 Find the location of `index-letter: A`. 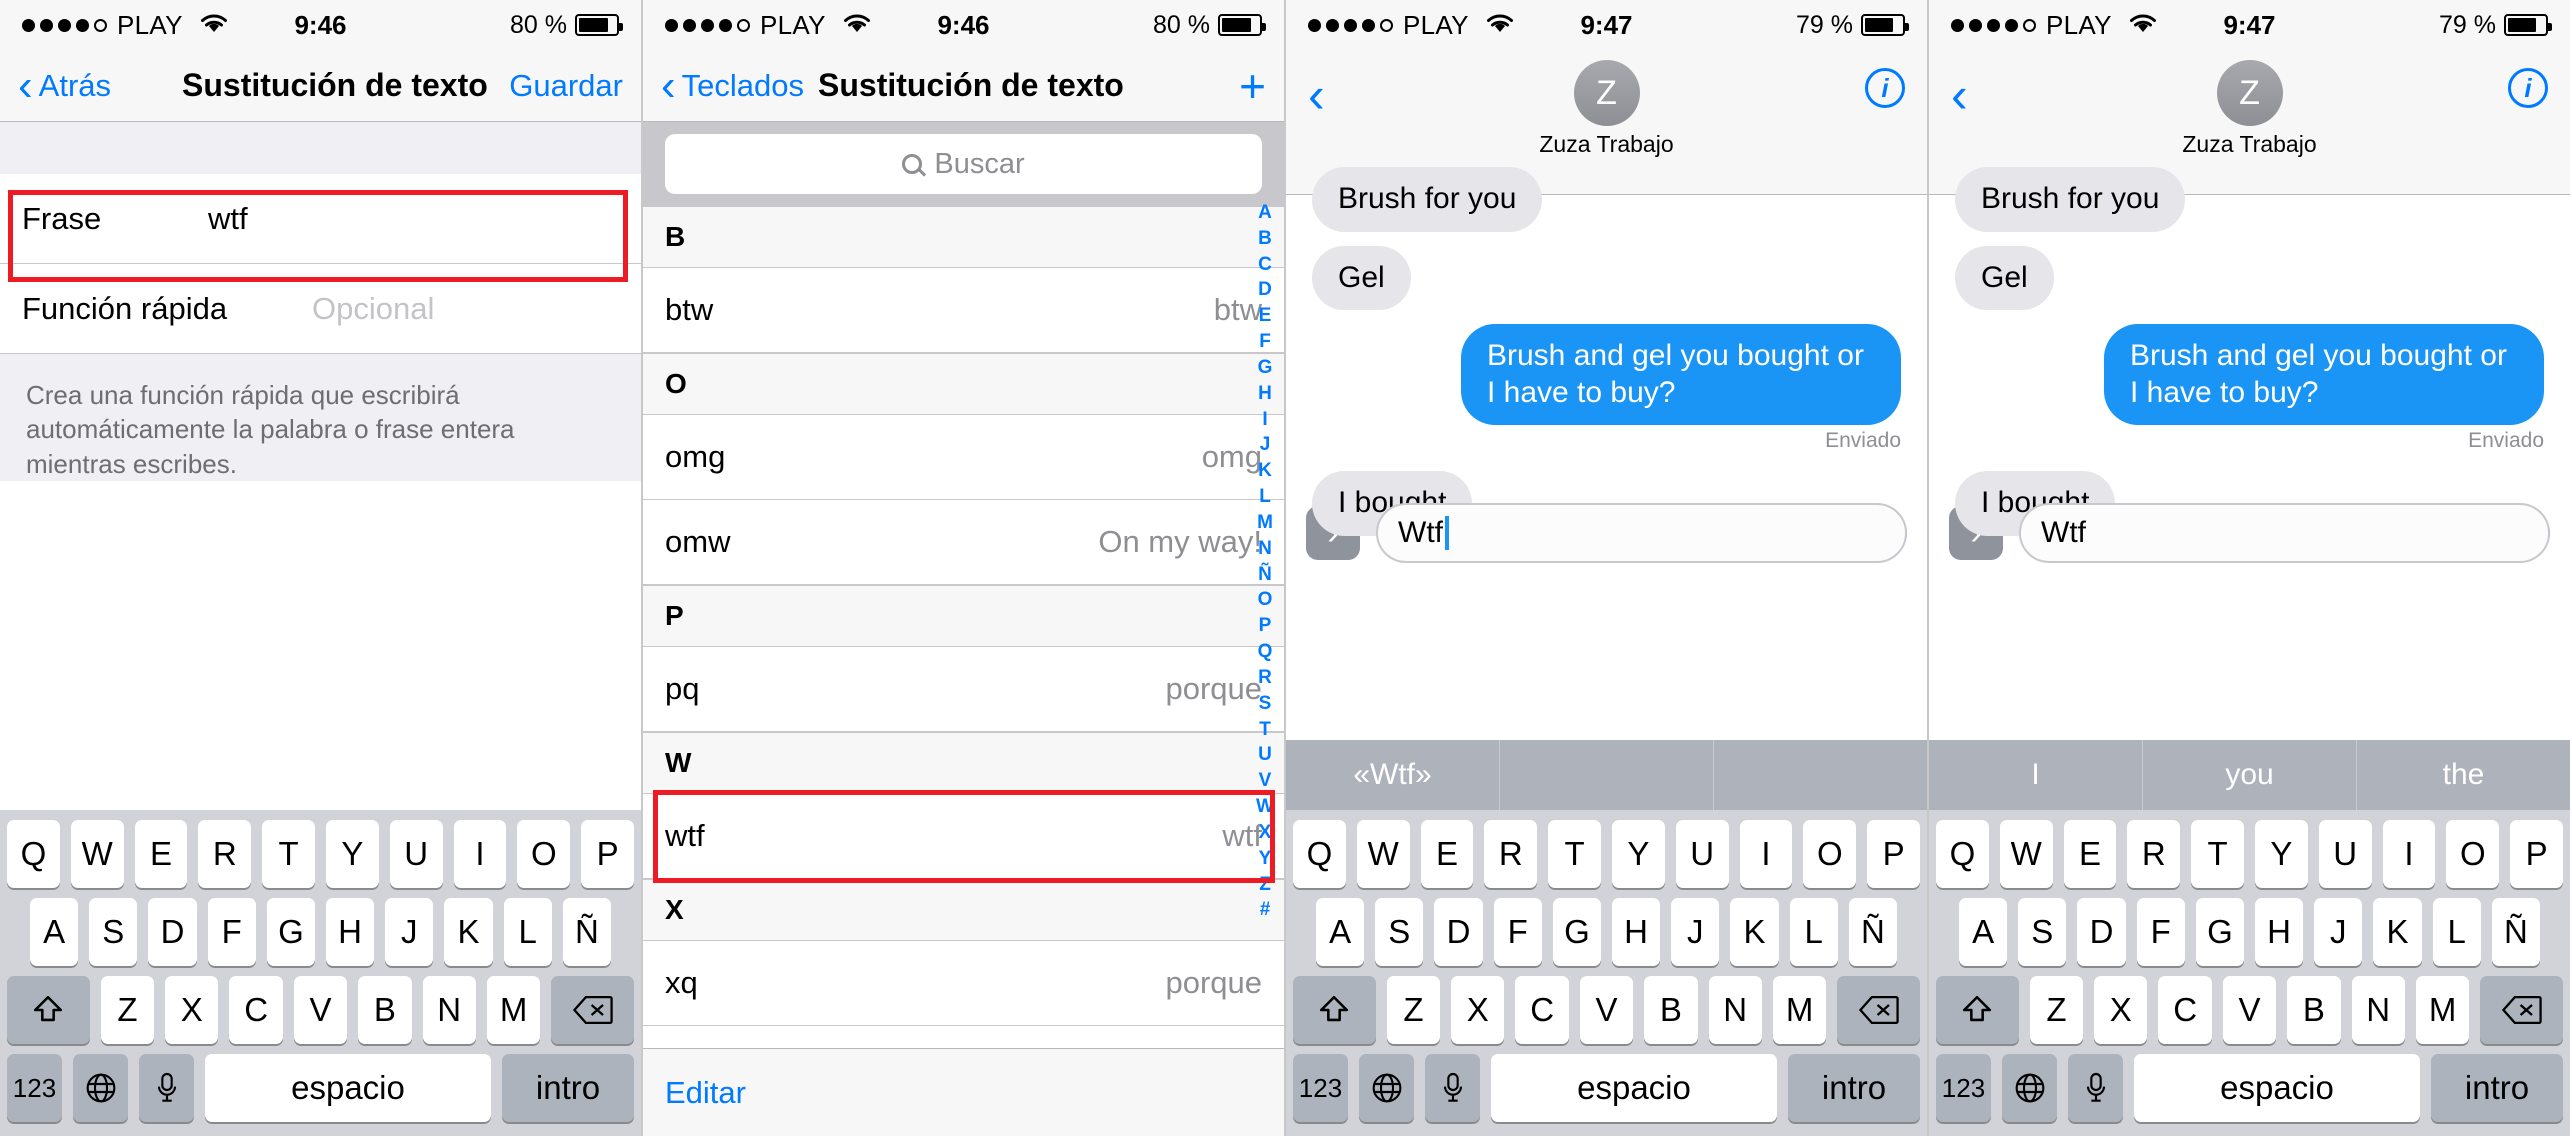

index-letter: A is located at coordinates (1265, 213).